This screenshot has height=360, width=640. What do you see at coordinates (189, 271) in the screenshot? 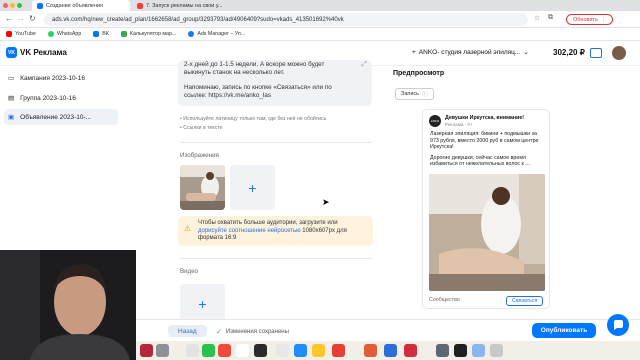
I see `video-label: Видео` at bounding box center [189, 271].